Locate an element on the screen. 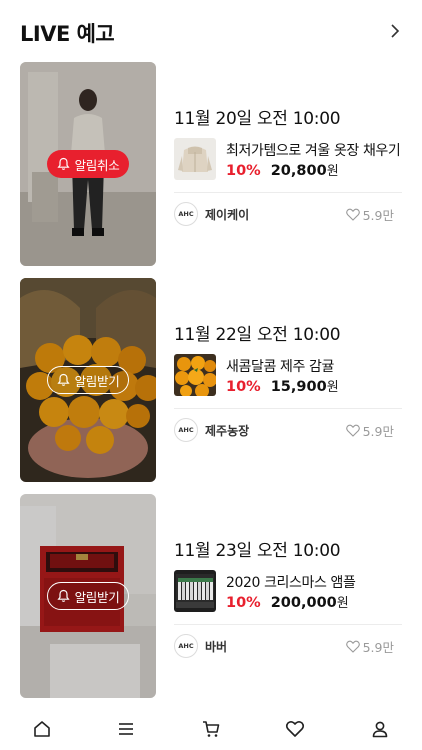 This screenshot has width=422, height=750. price: 20,800 is located at coordinates (298, 171).